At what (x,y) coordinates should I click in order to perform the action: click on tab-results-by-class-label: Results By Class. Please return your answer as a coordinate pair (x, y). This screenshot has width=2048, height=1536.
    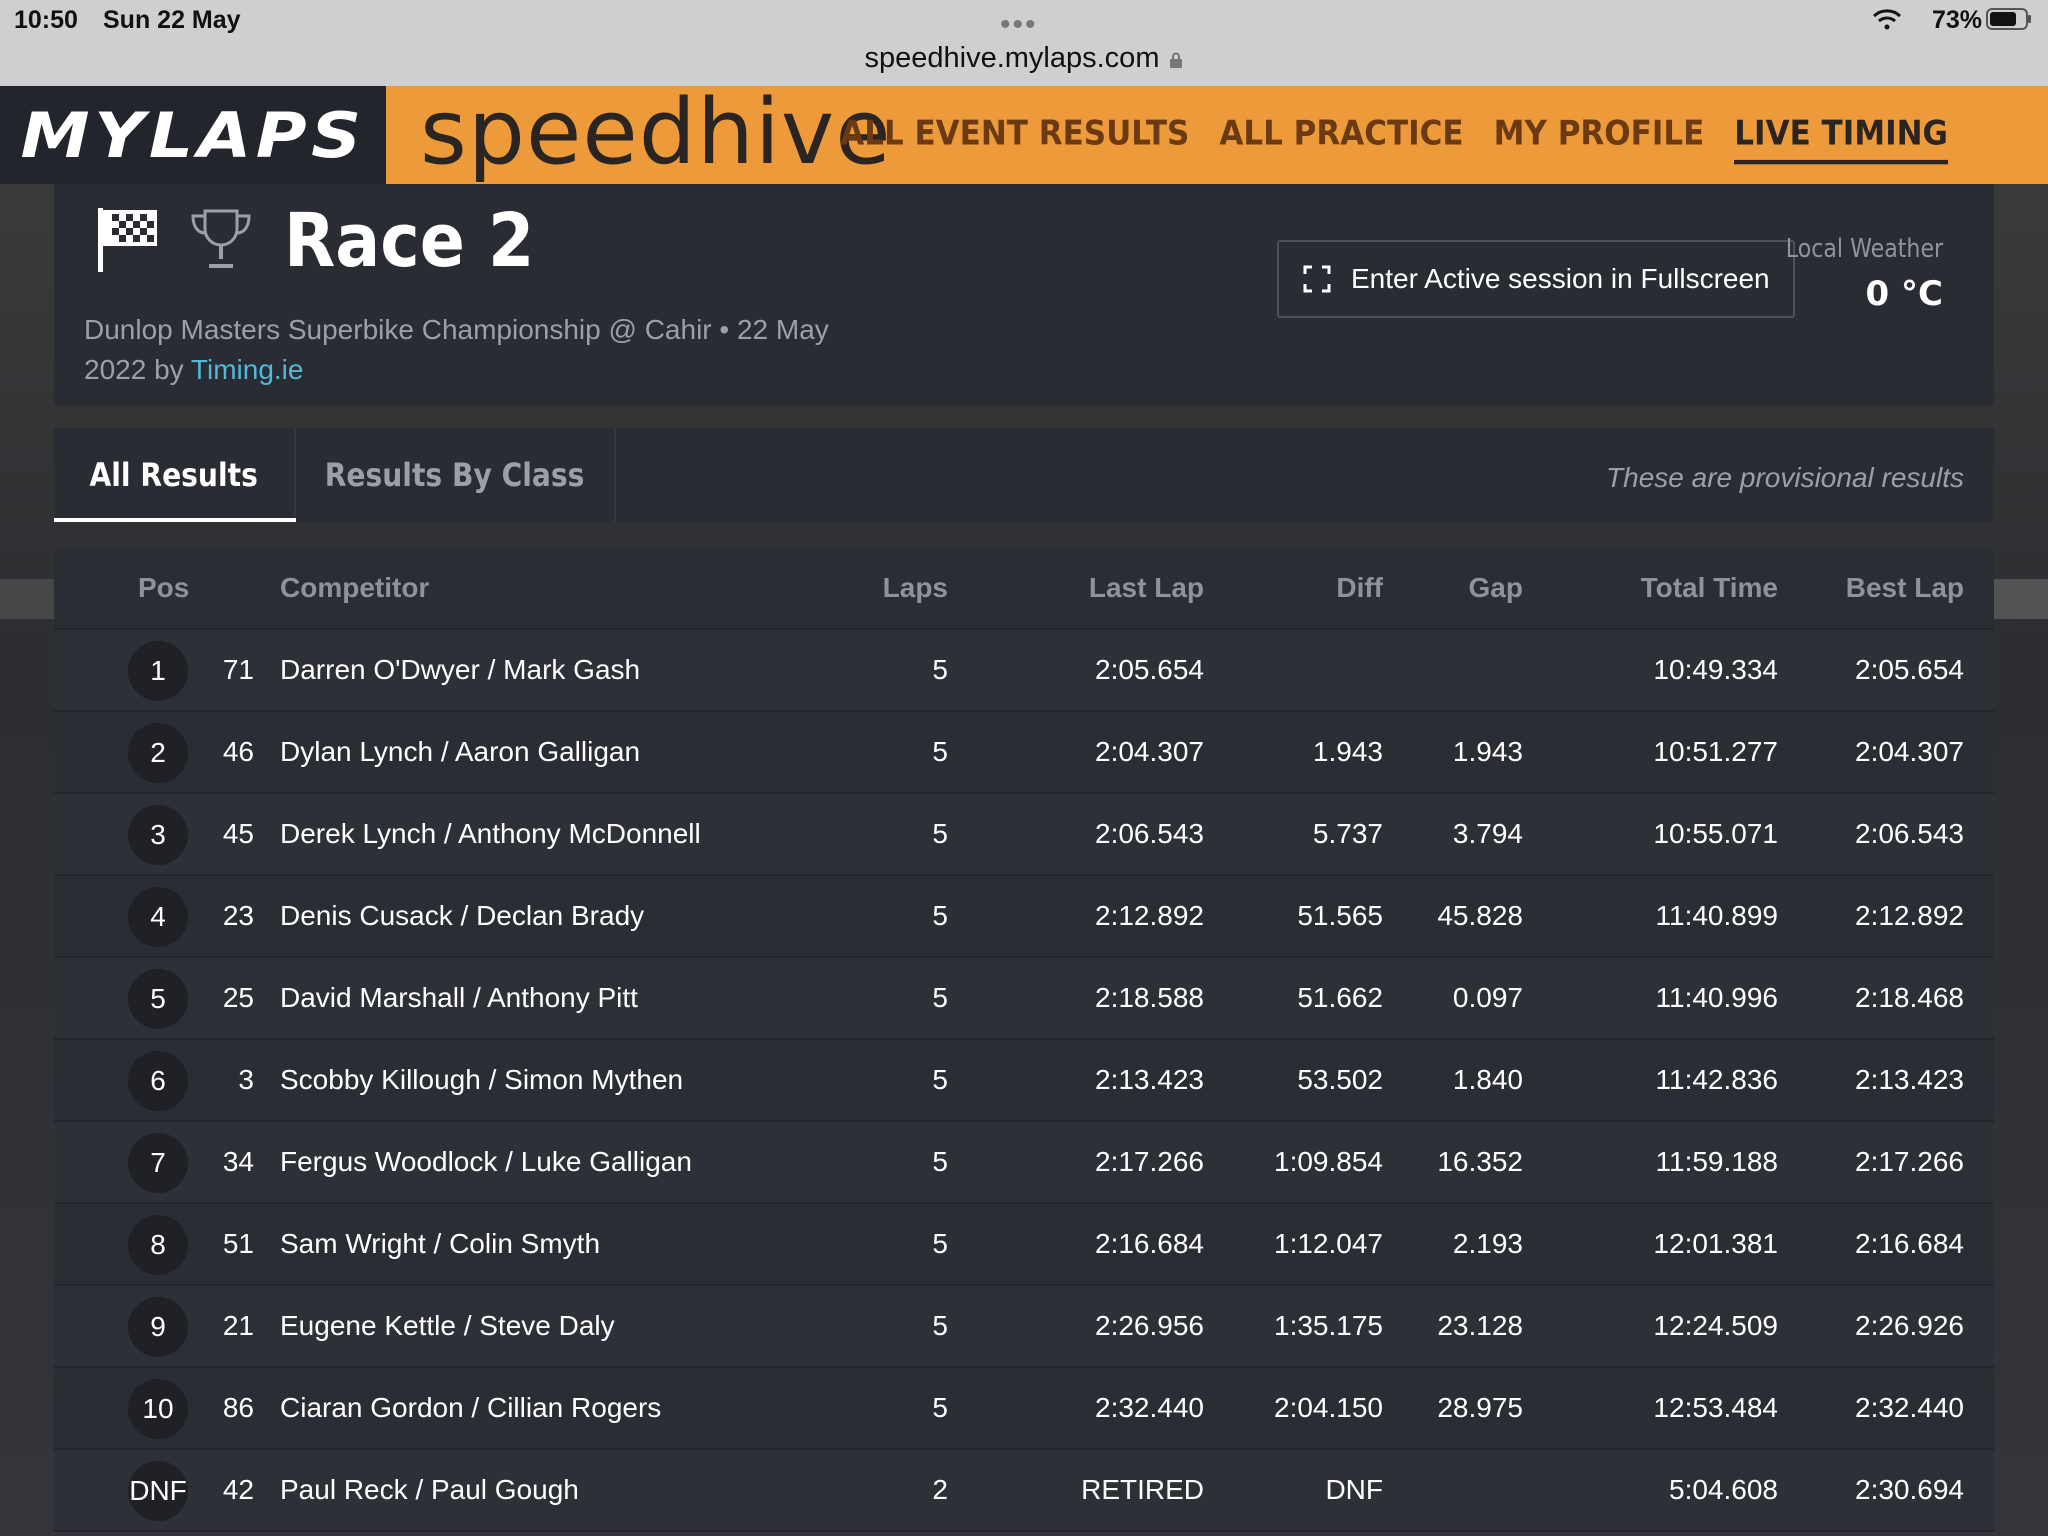
    Looking at the image, I should click on (455, 475).